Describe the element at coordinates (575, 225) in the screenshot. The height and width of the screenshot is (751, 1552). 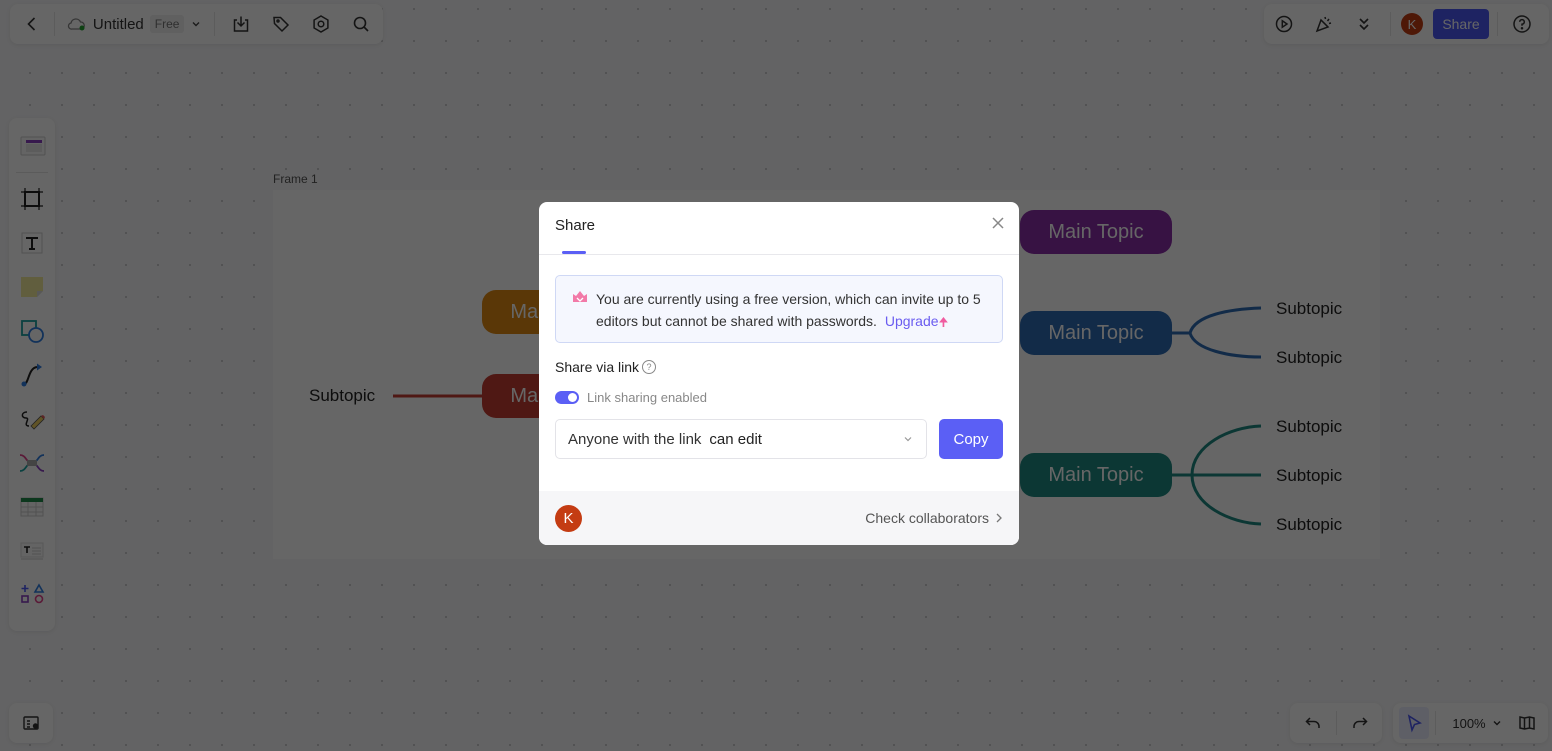
I see `tab-share: Share` at that location.